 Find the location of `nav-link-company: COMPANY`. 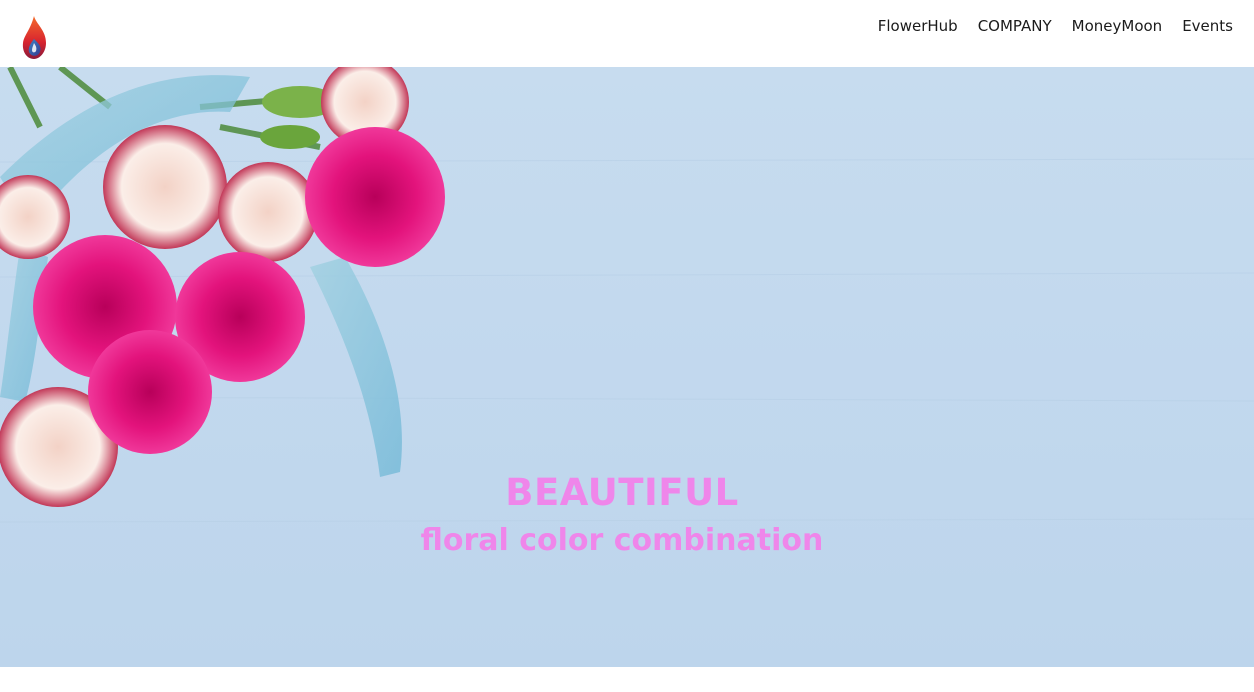

nav-link-company: COMPANY is located at coordinates (1015, 26).